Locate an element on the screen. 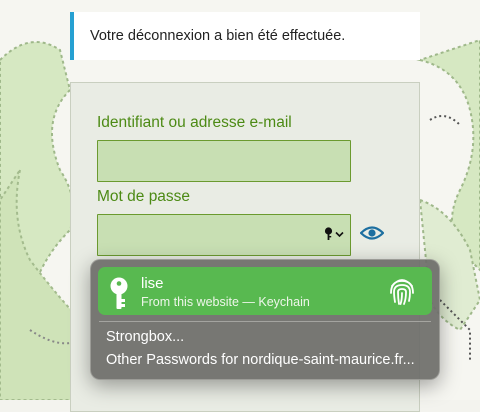 The width and height of the screenshot is (480, 412). password-field is located at coordinates (224, 235).